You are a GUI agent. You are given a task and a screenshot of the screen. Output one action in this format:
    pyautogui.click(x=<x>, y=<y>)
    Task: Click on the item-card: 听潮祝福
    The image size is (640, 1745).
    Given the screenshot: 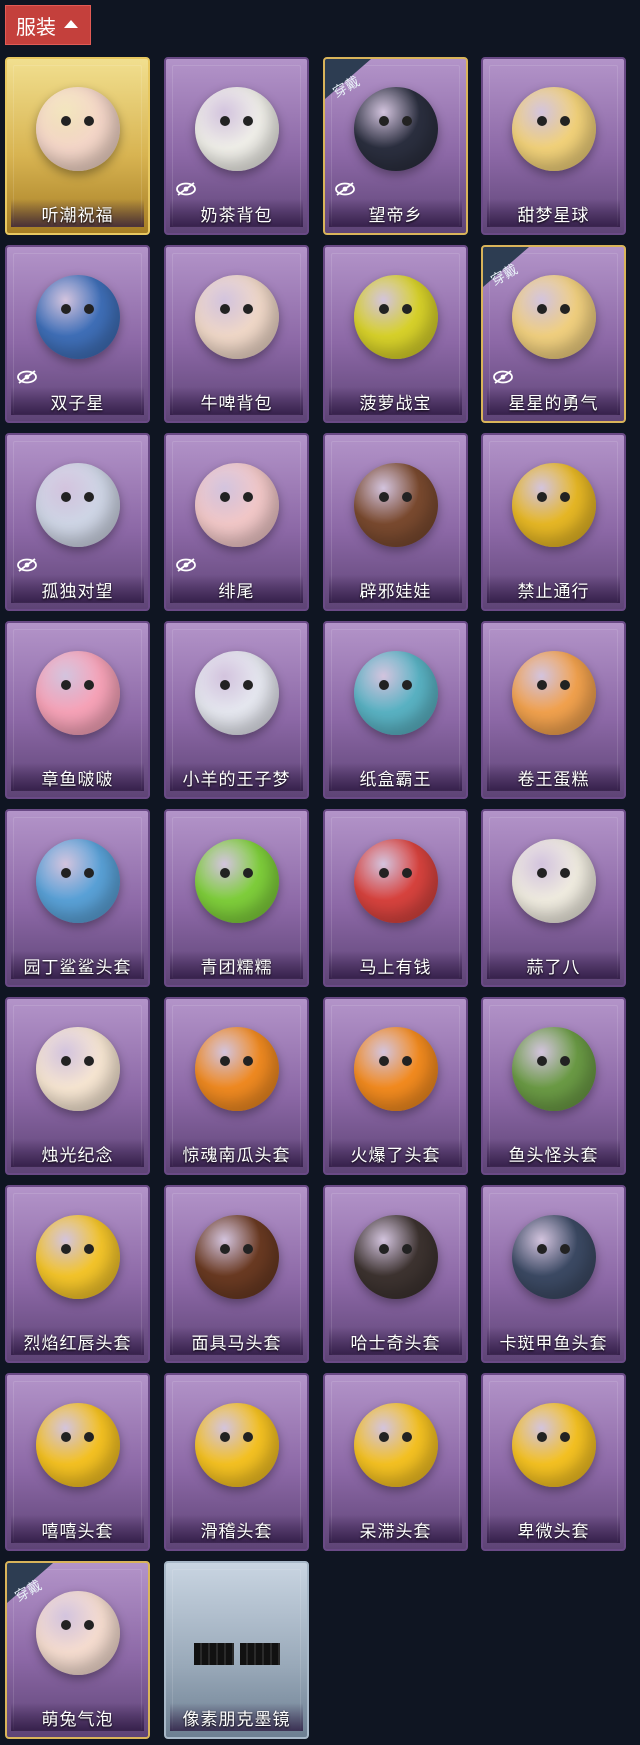 What is the action you would take?
    pyautogui.click(x=77, y=146)
    